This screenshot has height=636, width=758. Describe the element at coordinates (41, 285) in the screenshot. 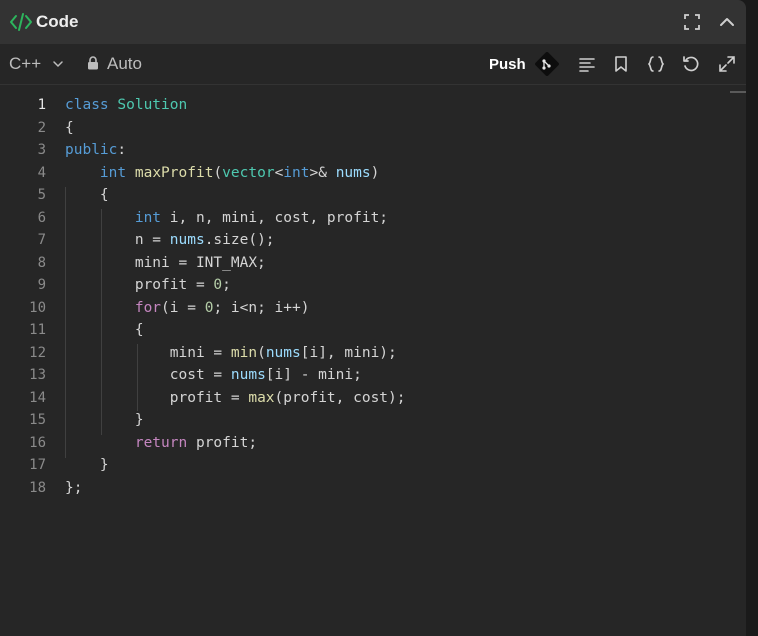

I see `line-number: 9` at that location.